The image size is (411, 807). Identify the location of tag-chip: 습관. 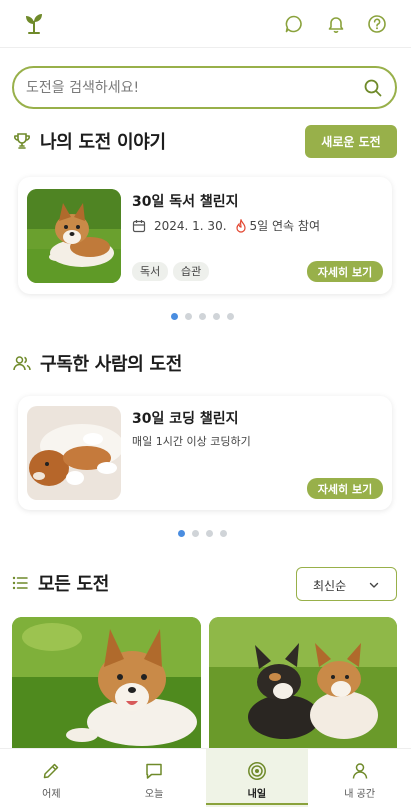
(191, 271).